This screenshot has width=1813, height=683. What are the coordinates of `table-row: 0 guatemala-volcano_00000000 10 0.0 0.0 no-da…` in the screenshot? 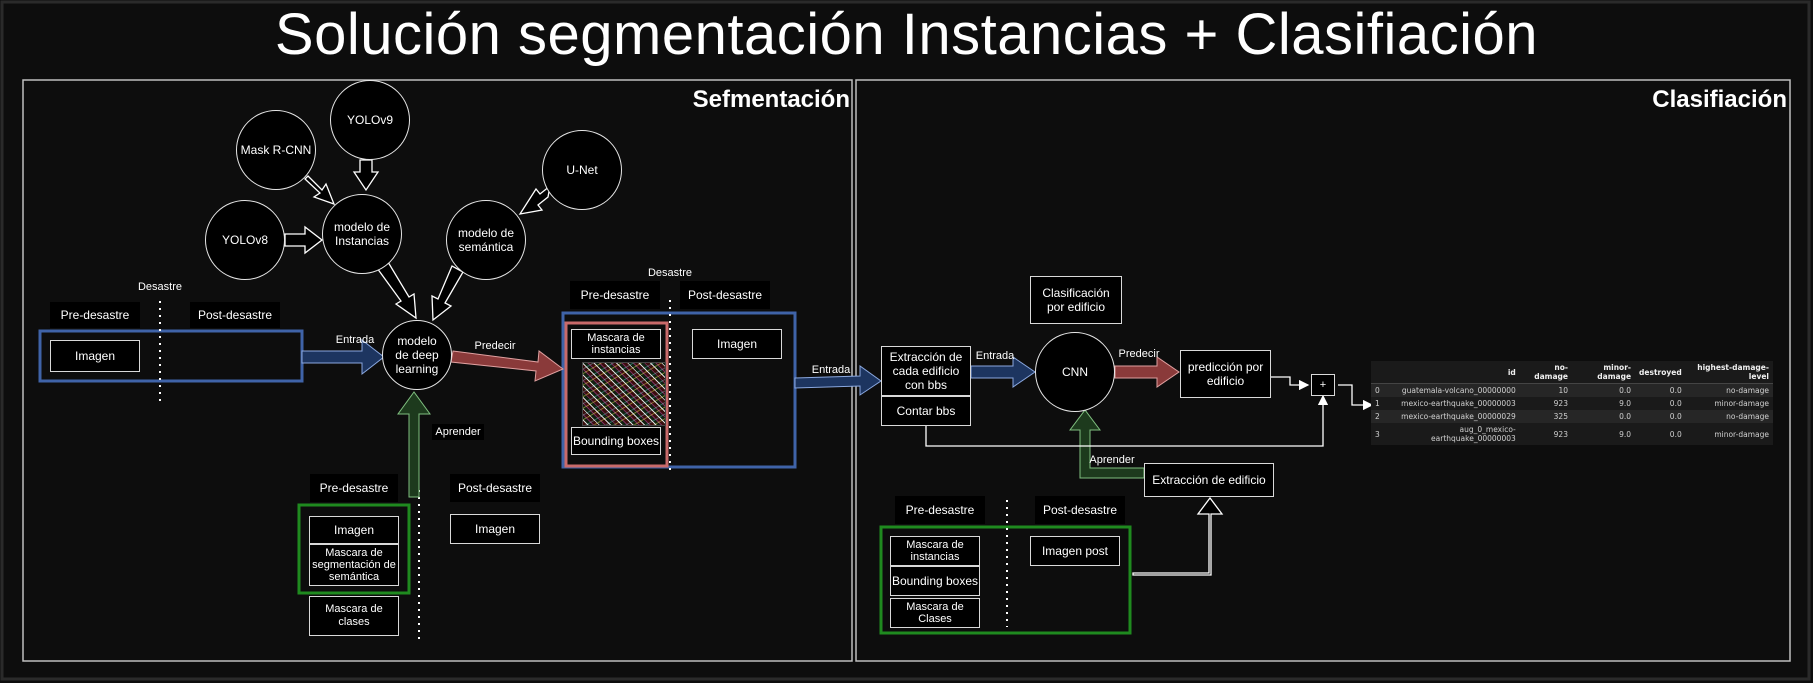 It's located at (1572, 390).